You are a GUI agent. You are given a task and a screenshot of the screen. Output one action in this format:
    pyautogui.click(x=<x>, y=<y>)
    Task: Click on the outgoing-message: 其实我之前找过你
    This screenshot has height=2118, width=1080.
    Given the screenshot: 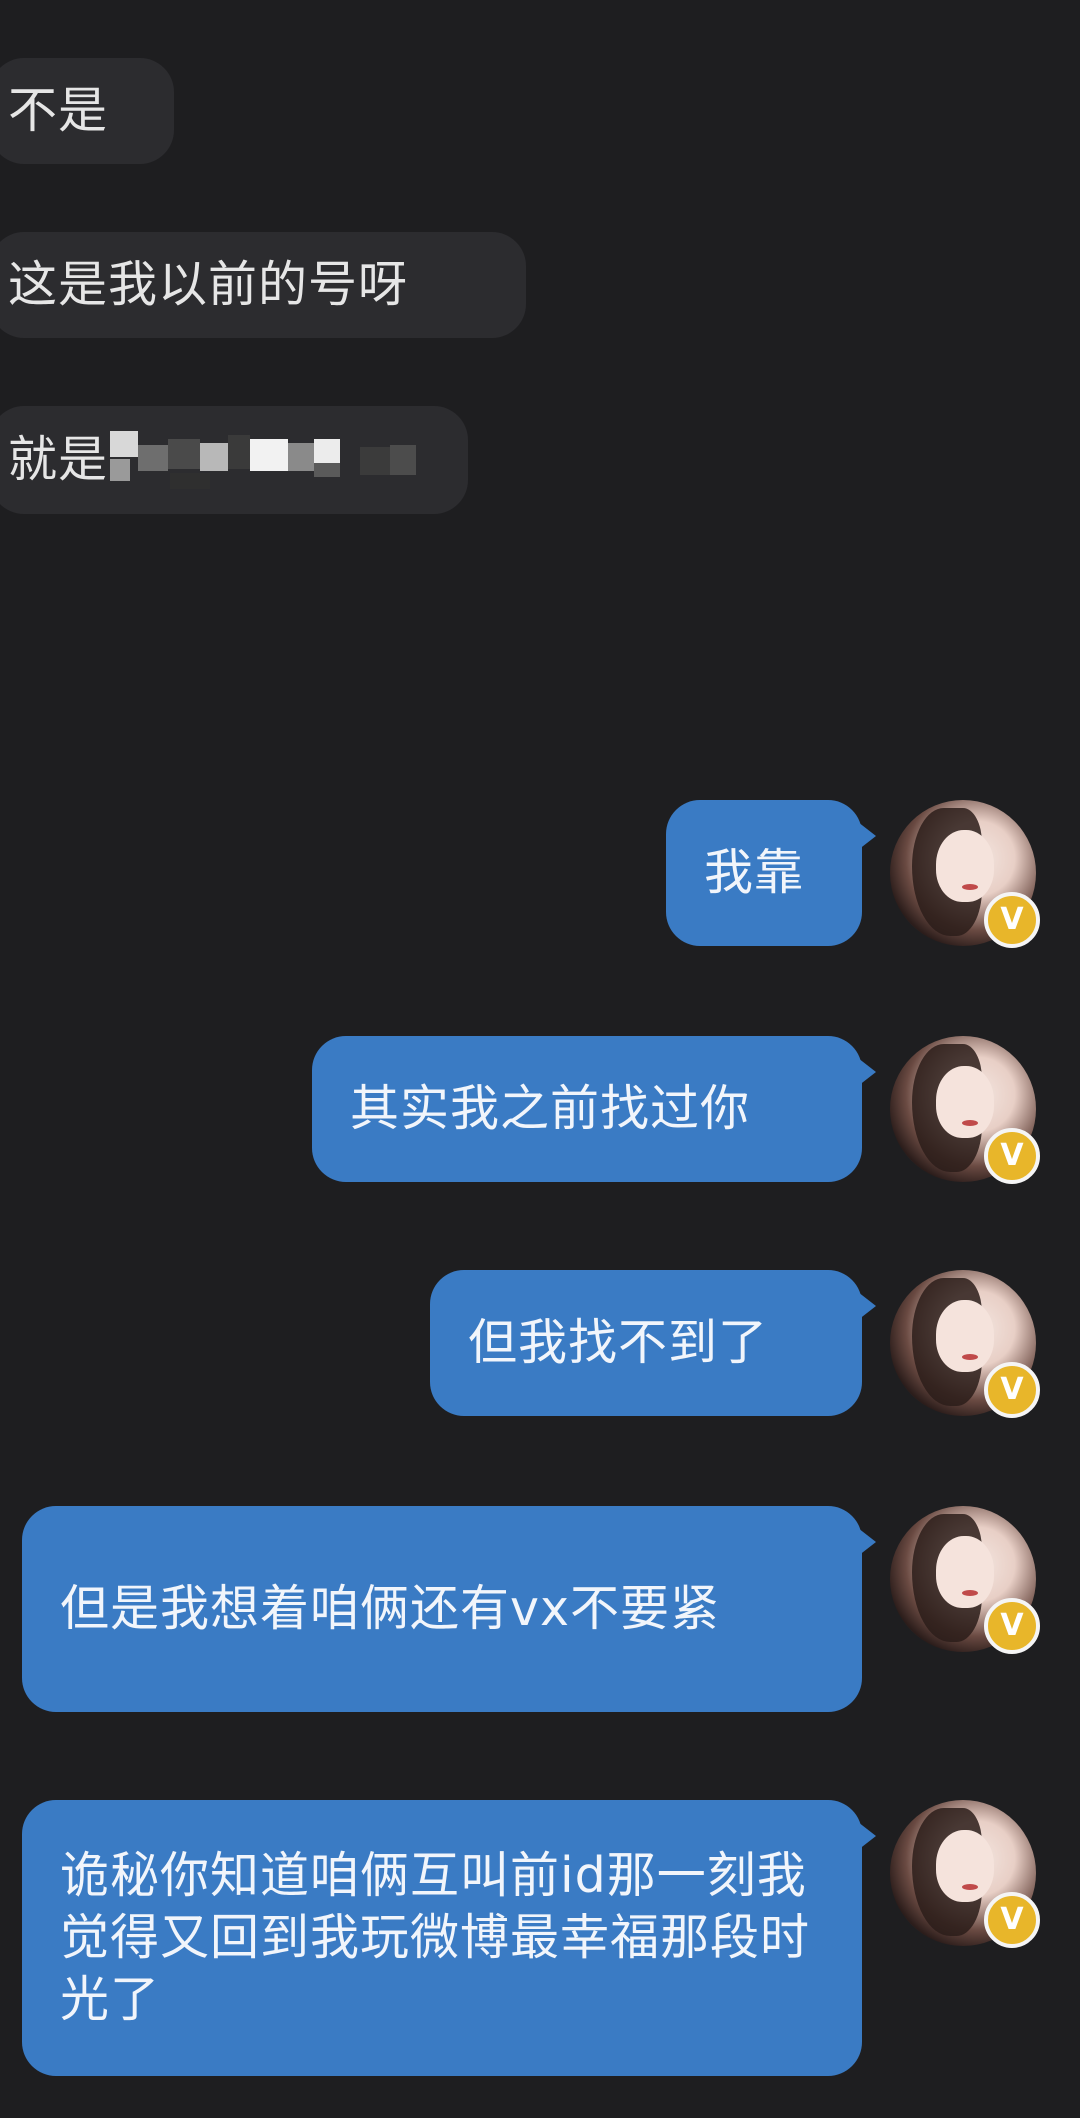 What is the action you would take?
    pyautogui.click(x=594, y=1109)
    